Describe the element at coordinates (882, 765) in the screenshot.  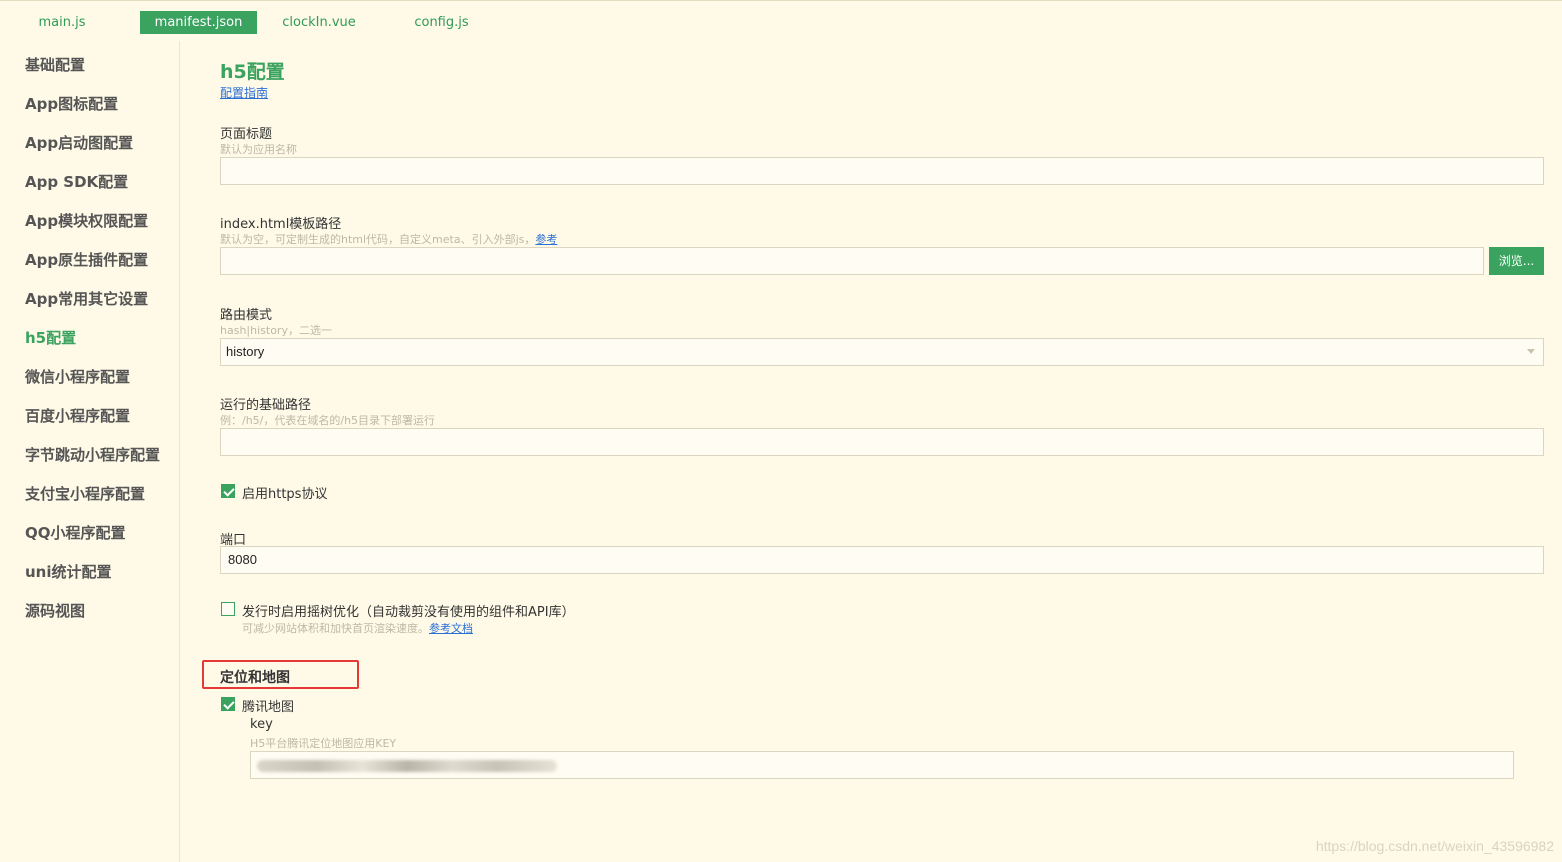
I see `map-key-input` at that location.